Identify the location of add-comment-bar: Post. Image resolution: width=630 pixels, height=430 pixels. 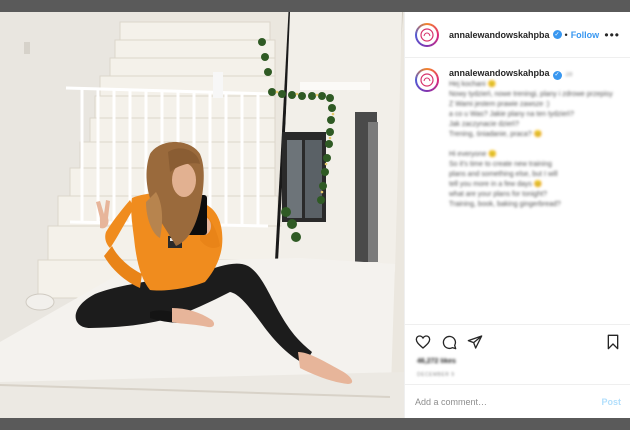
(517, 401).